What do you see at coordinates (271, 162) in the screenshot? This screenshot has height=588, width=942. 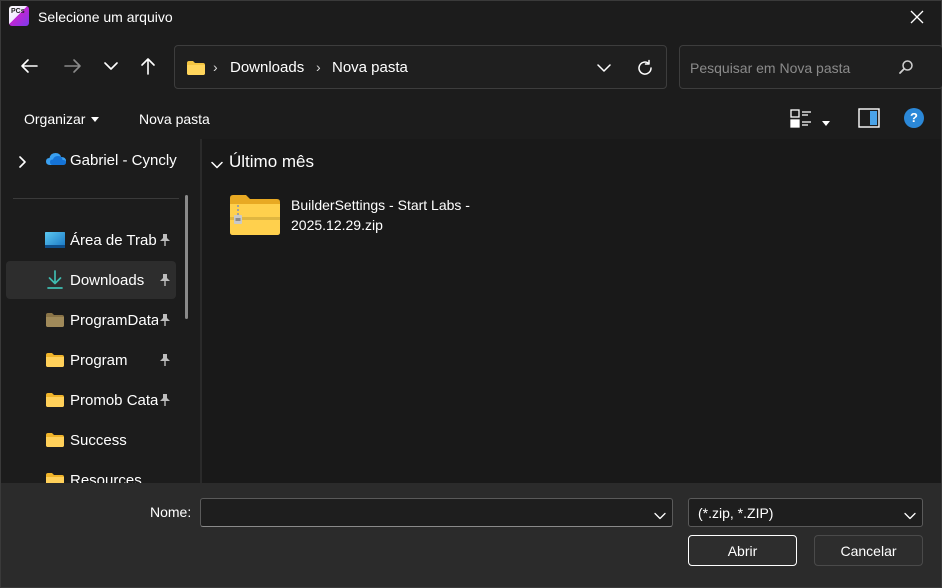 I see `group-header: Último mês` at bounding box center [271, 162].